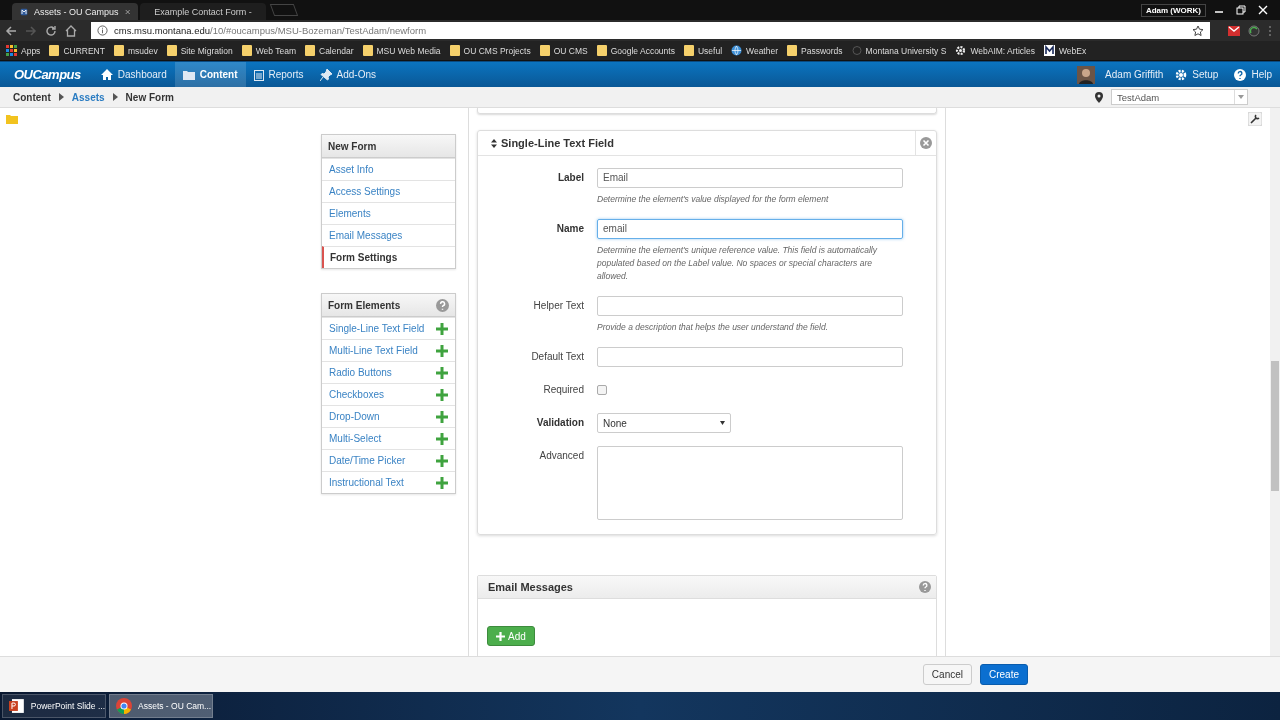 The height and width of the screenshot is (720, 1280). I want to click on section-link: Form Settings, so click(388, 257).